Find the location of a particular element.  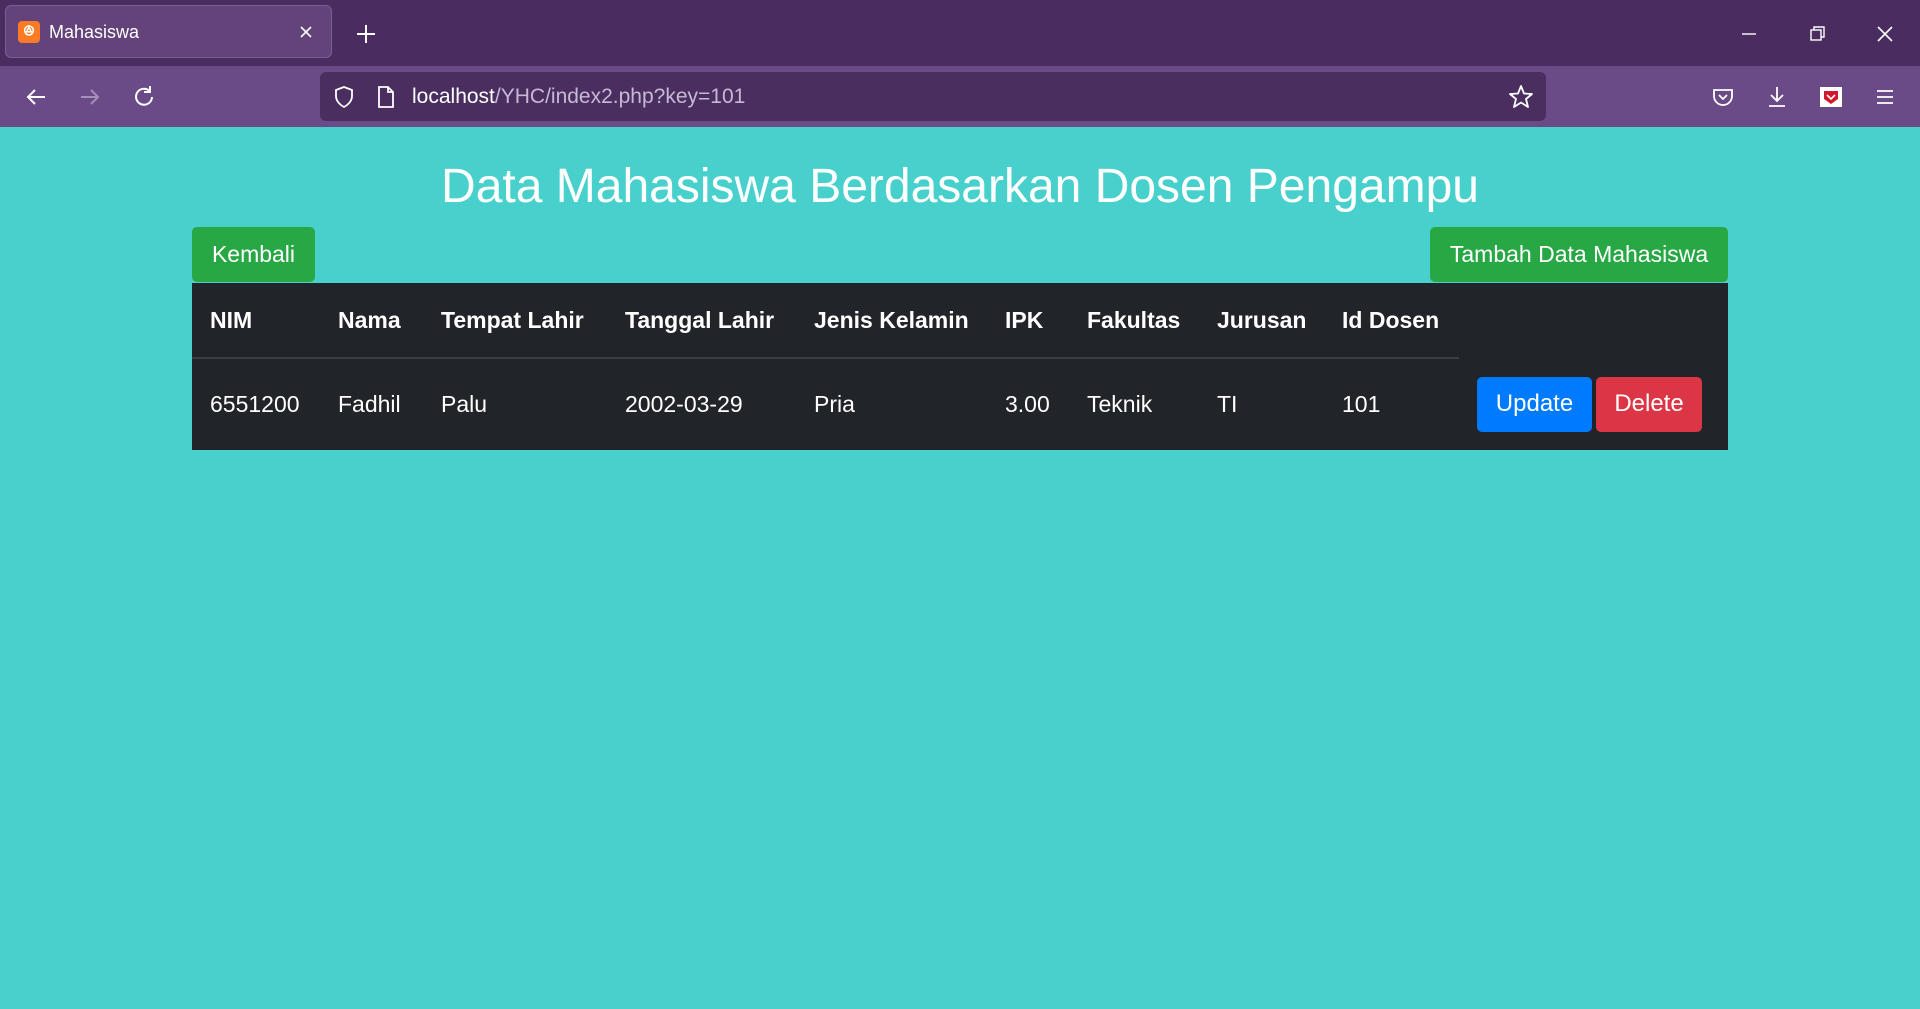

extension-icon is located at coordinates (1831, 97).